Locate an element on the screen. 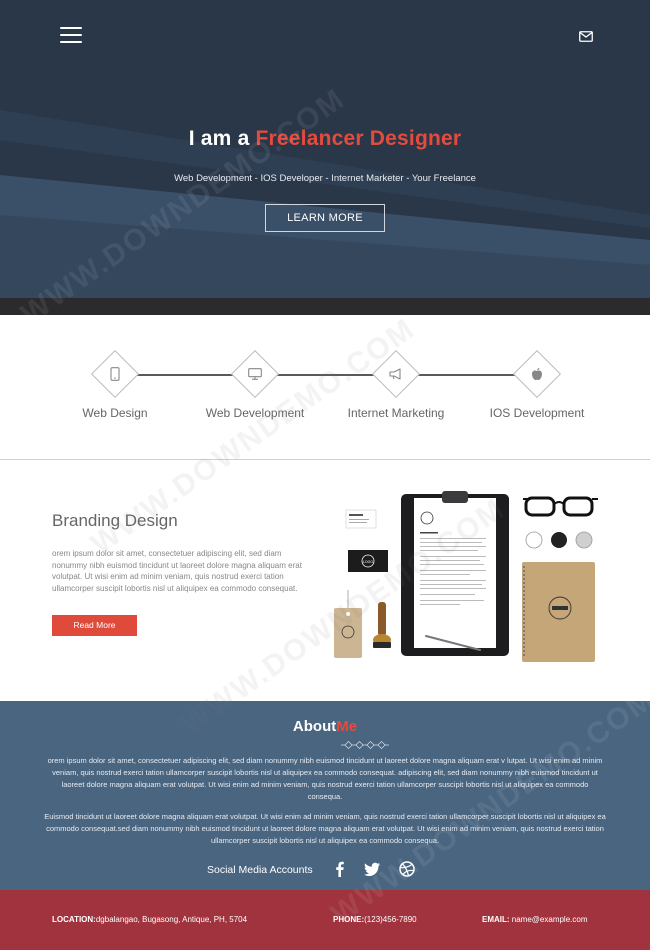  footer-phone: PHONE:(123)456-7890 is located at coordinates (375, 919).